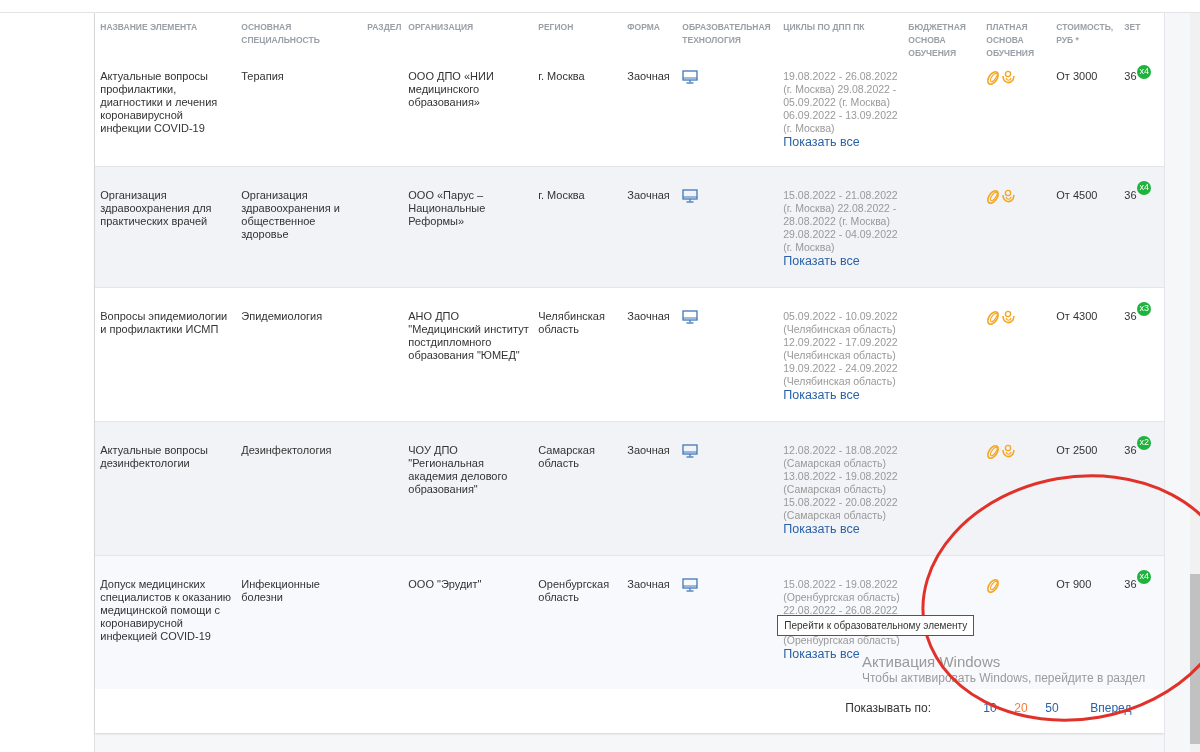 The height and width of the screenshot is (752, 1200). I want to click on tooltip: Перейти к образовательному элементу, so click(876, 625).